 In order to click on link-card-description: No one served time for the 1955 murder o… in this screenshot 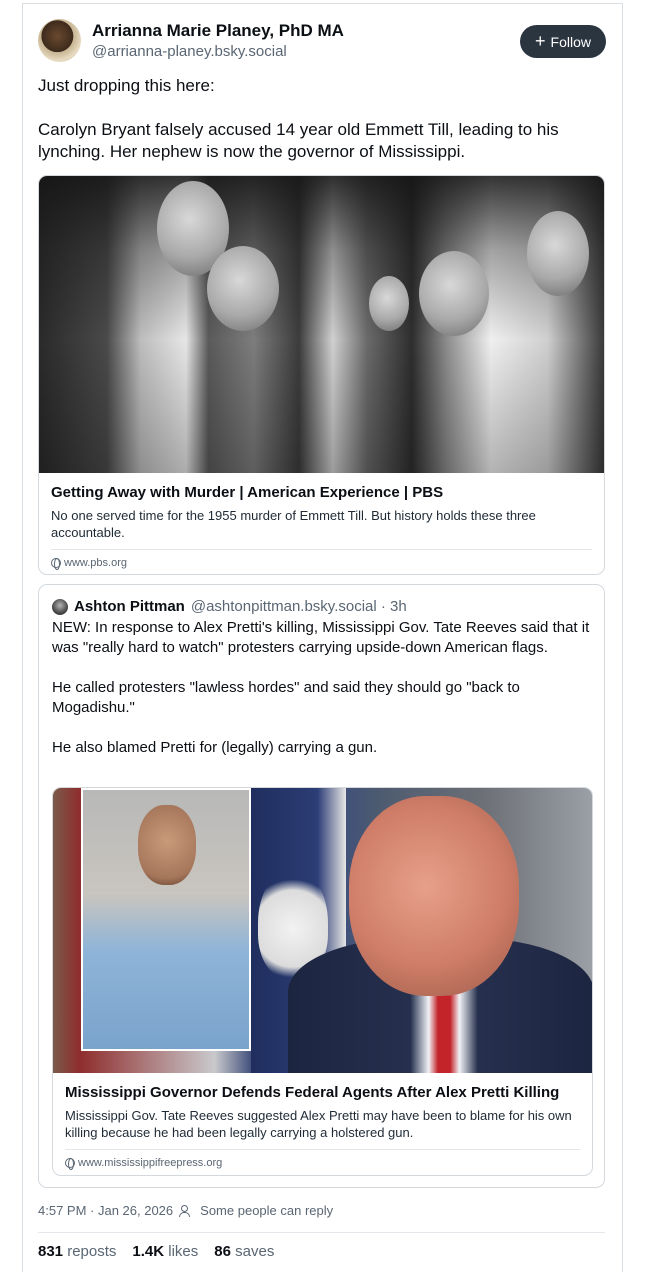, I will do `click(293, 524)`.